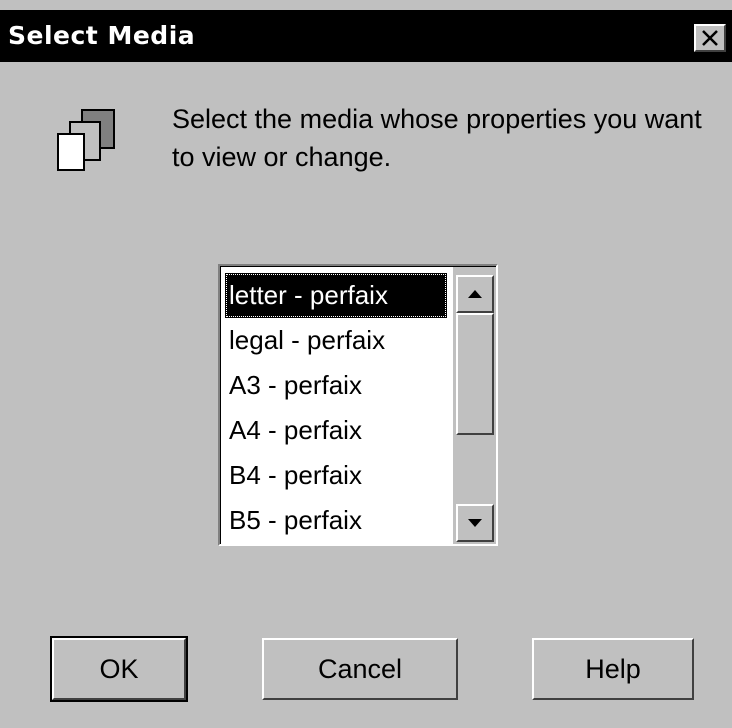  Describe the element at coordinates (336, 520) in the screenshot. I see `list-item-b5: B5 - perfaix` at that location.